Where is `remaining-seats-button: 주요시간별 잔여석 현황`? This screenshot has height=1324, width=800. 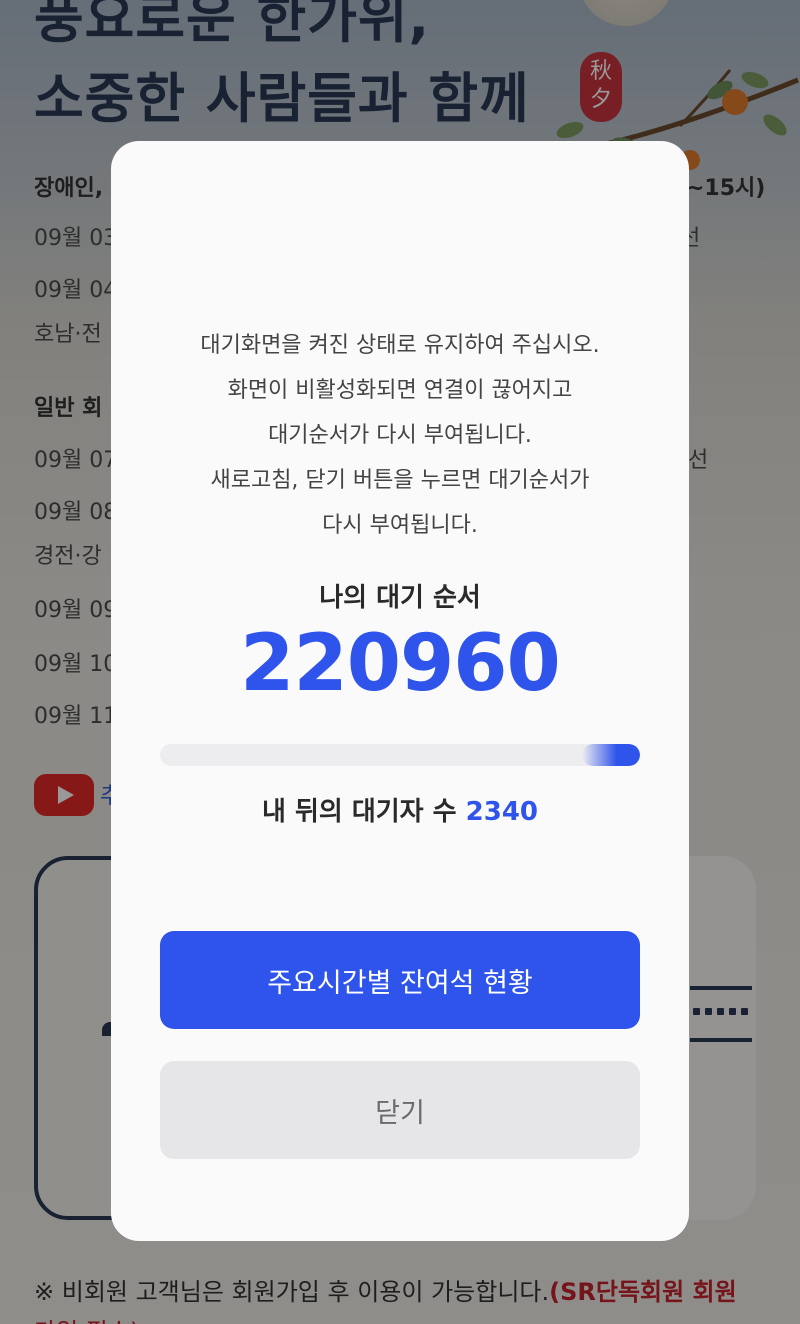
remaining-seats-button: 주요시간별 잔여석 현황 is located at coordinates (400, 980).